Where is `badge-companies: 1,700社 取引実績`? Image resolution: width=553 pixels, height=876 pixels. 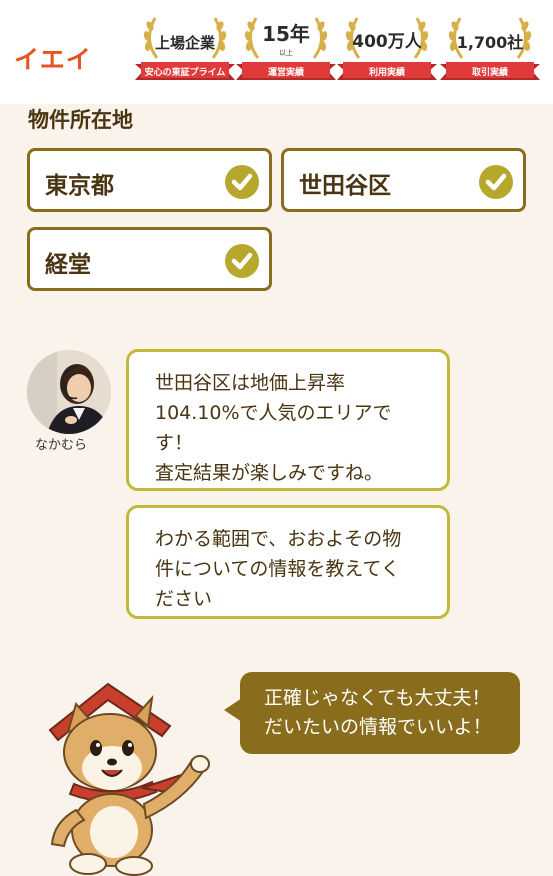 badge-companies: 1,700社 取引実績 is located at coordinates (490, 51).